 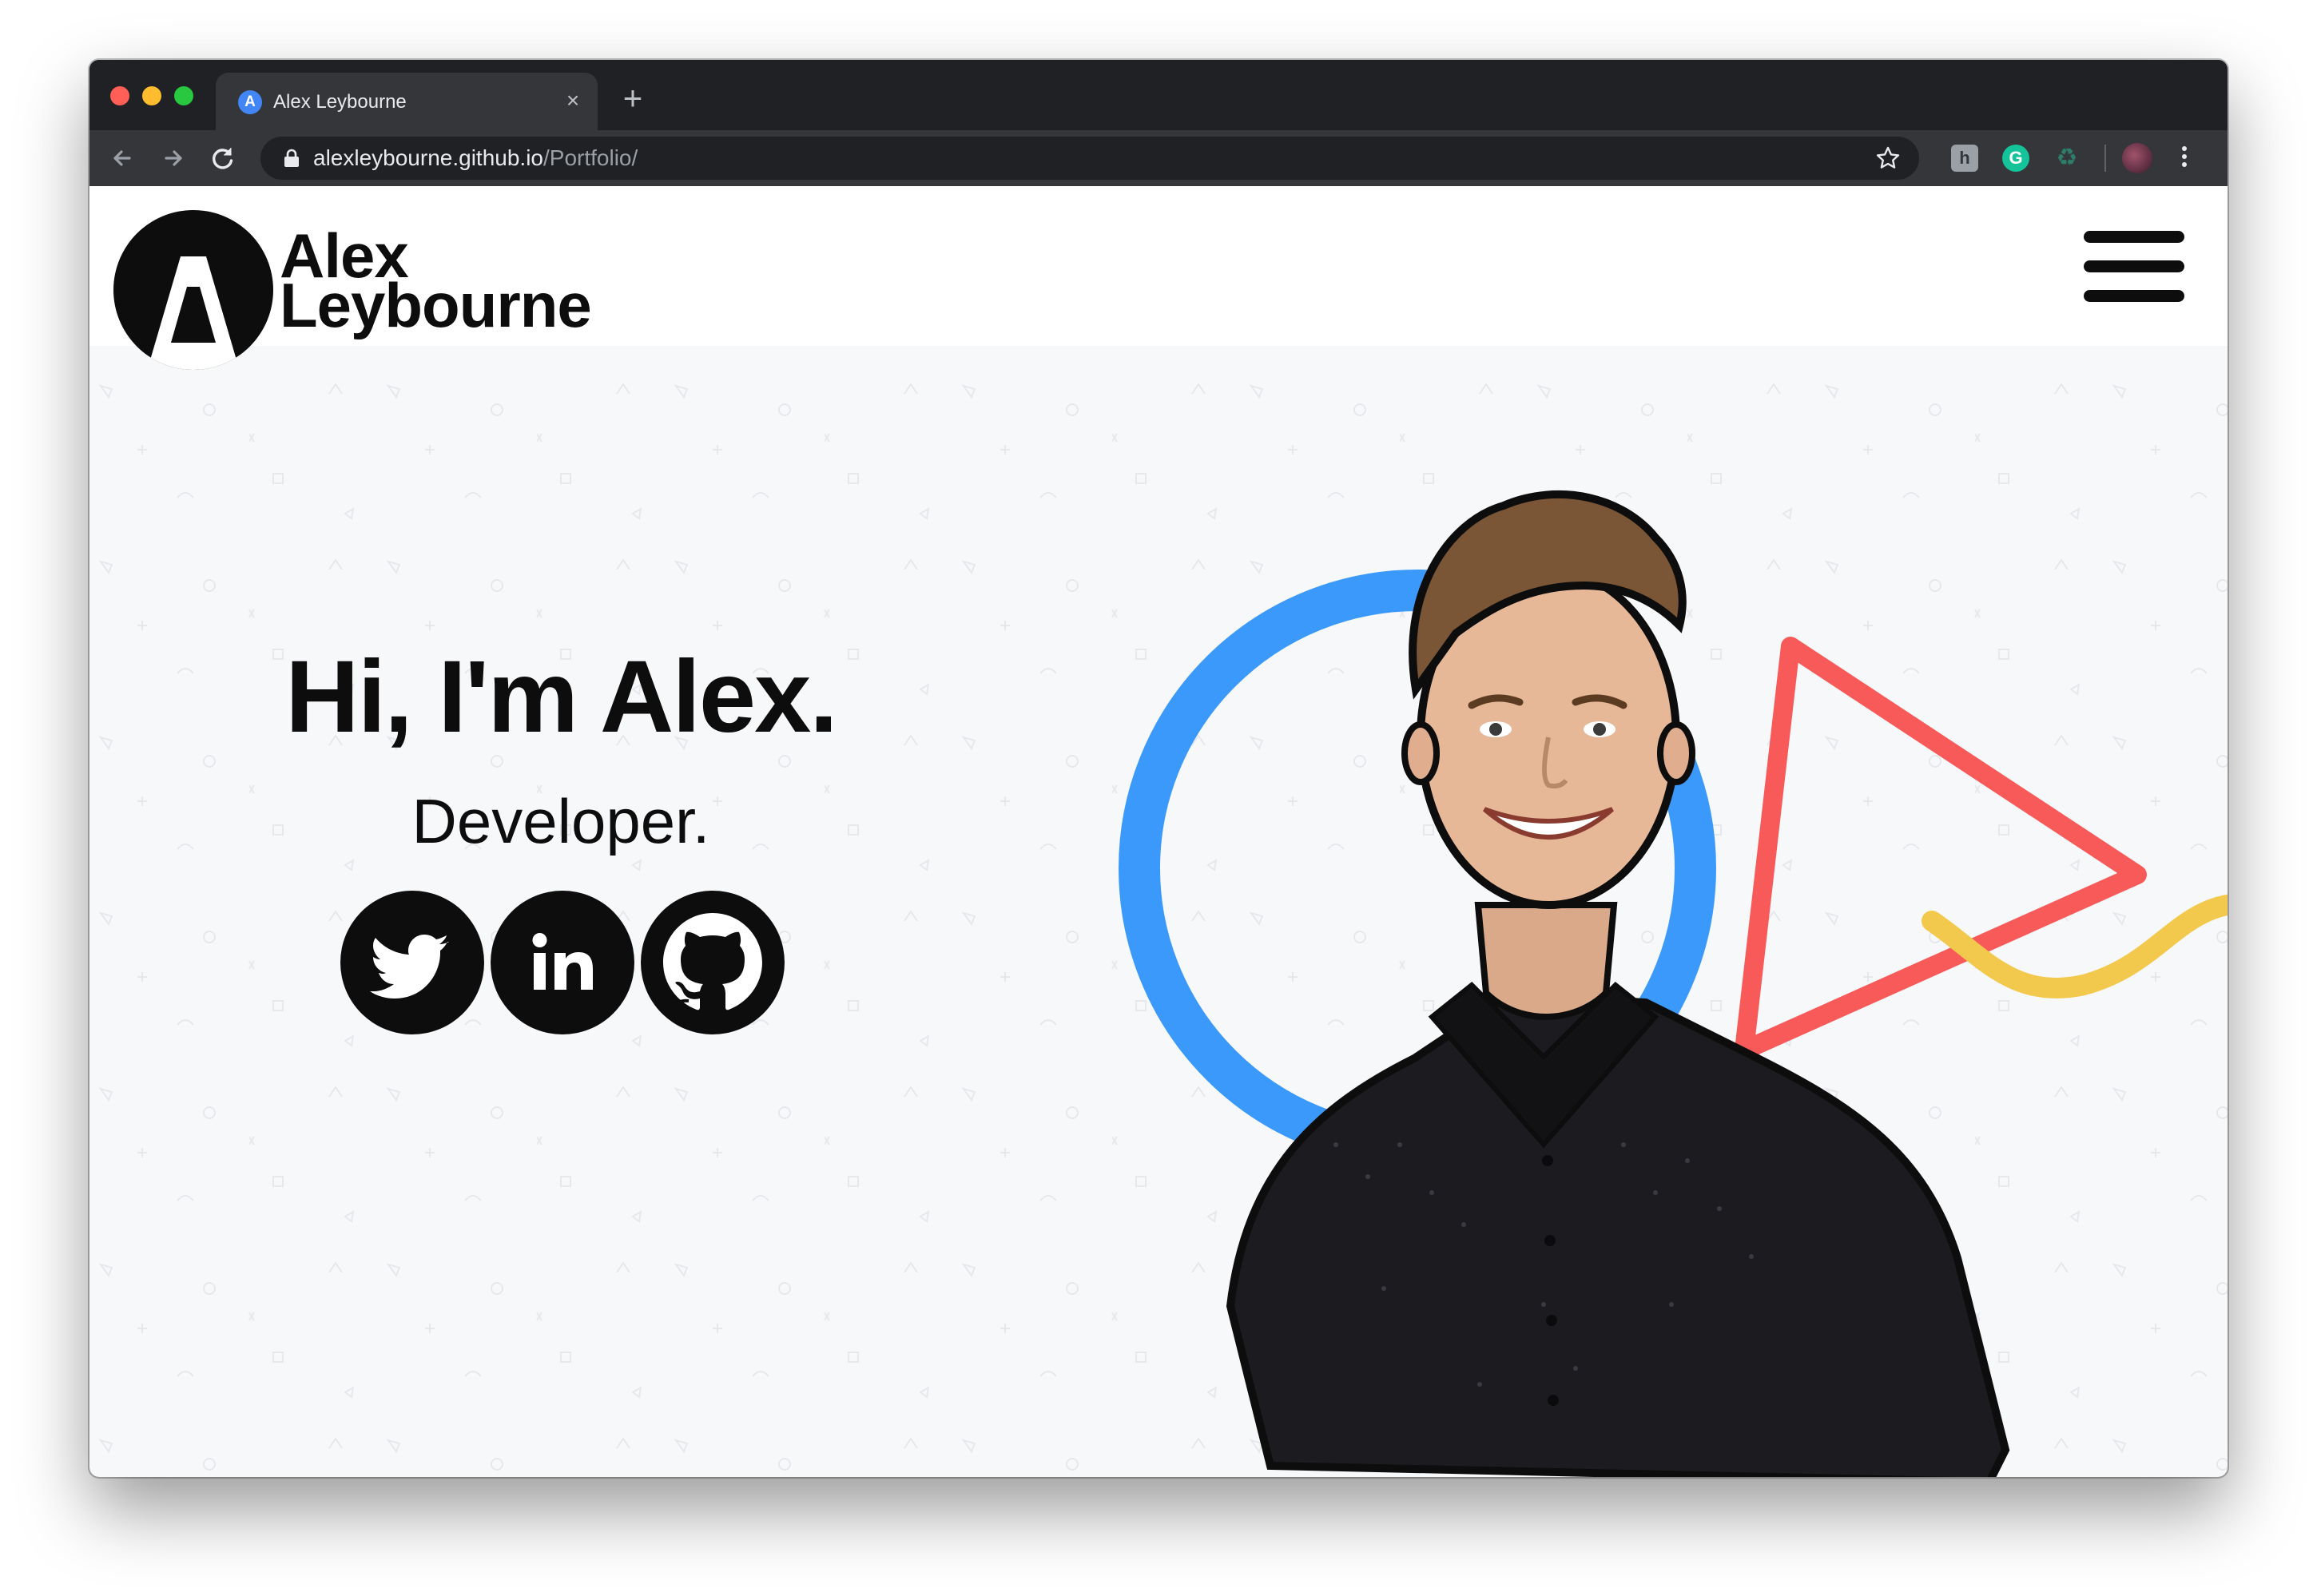 I want to click on back-button, so click(x=122, y=158).